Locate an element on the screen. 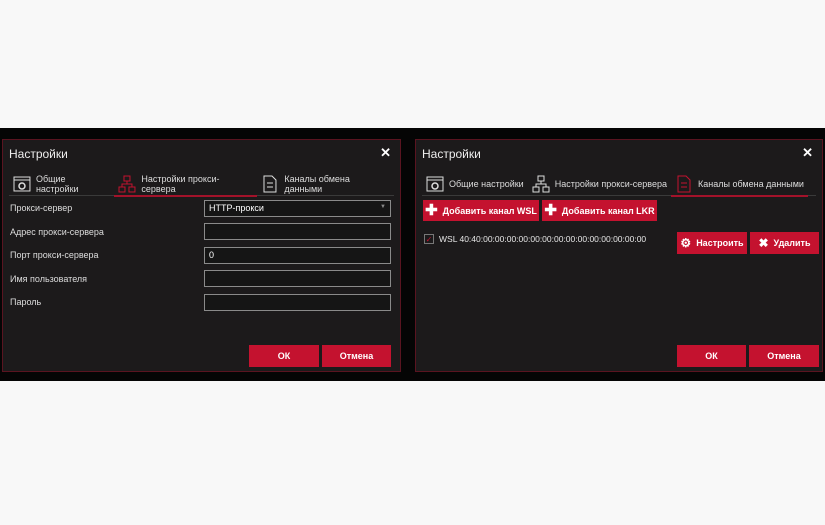 The image size is (825, 525). button-label: Добавить канал LKR is located at coordinates (608, 210).